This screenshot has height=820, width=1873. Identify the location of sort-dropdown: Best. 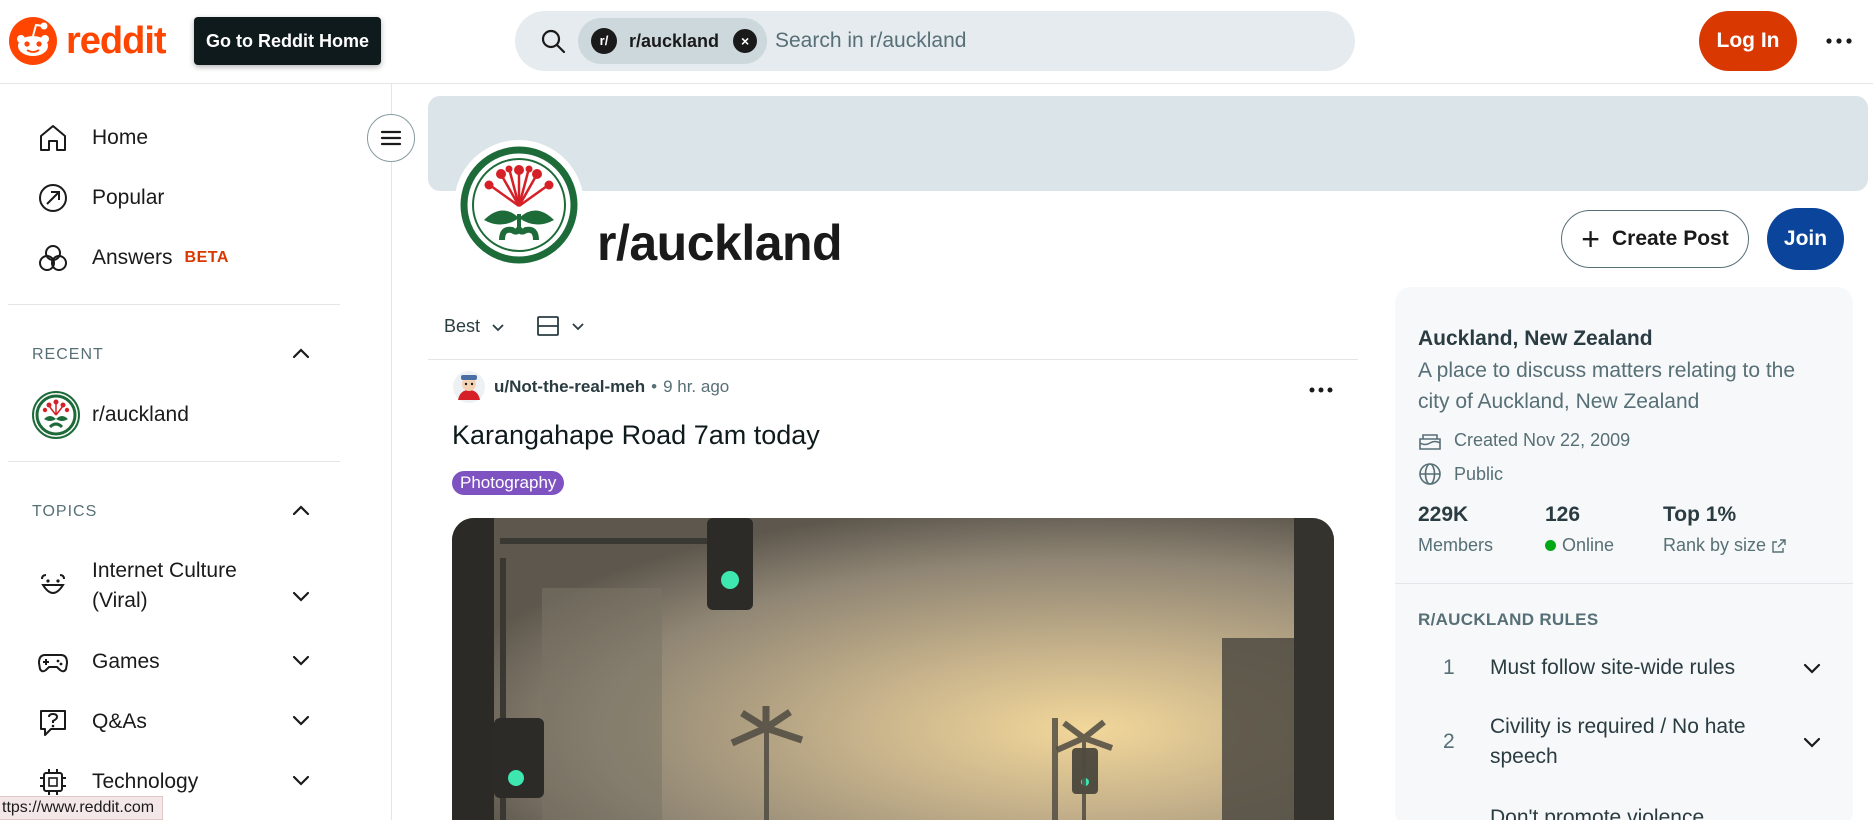
(476, 326).